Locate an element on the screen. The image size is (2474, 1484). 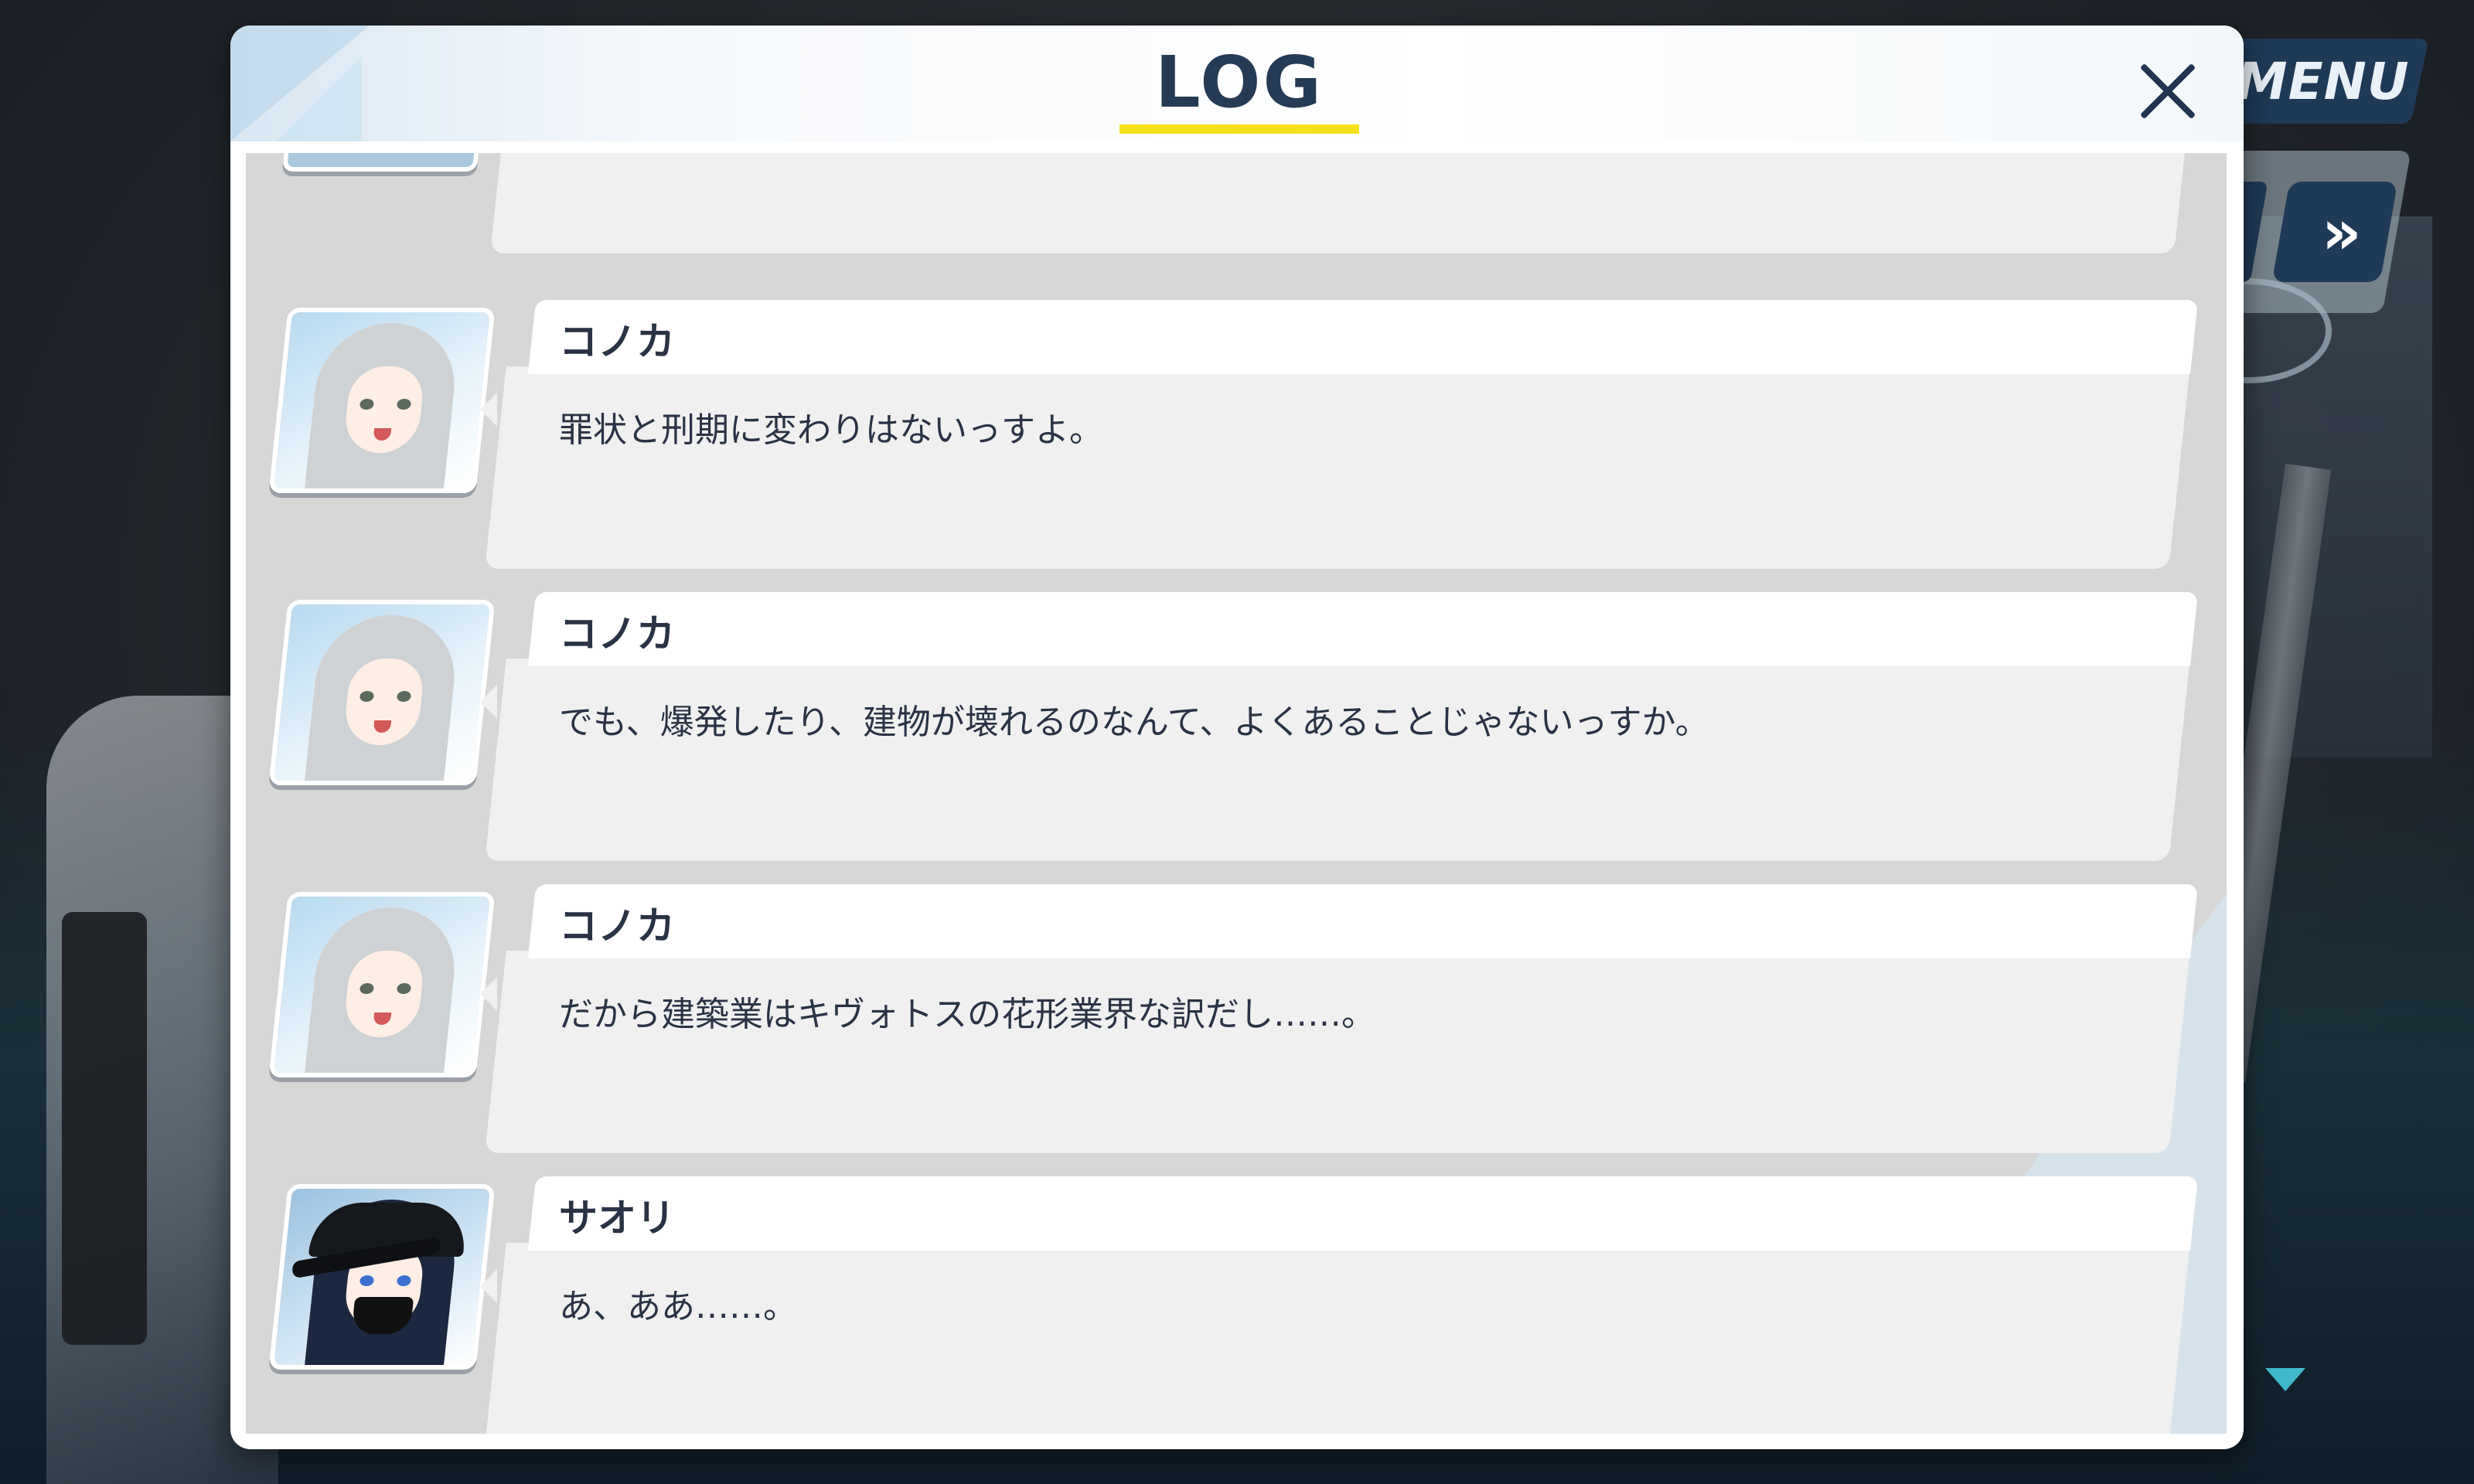
skip-button: » is located at coordinates (2334, 232).